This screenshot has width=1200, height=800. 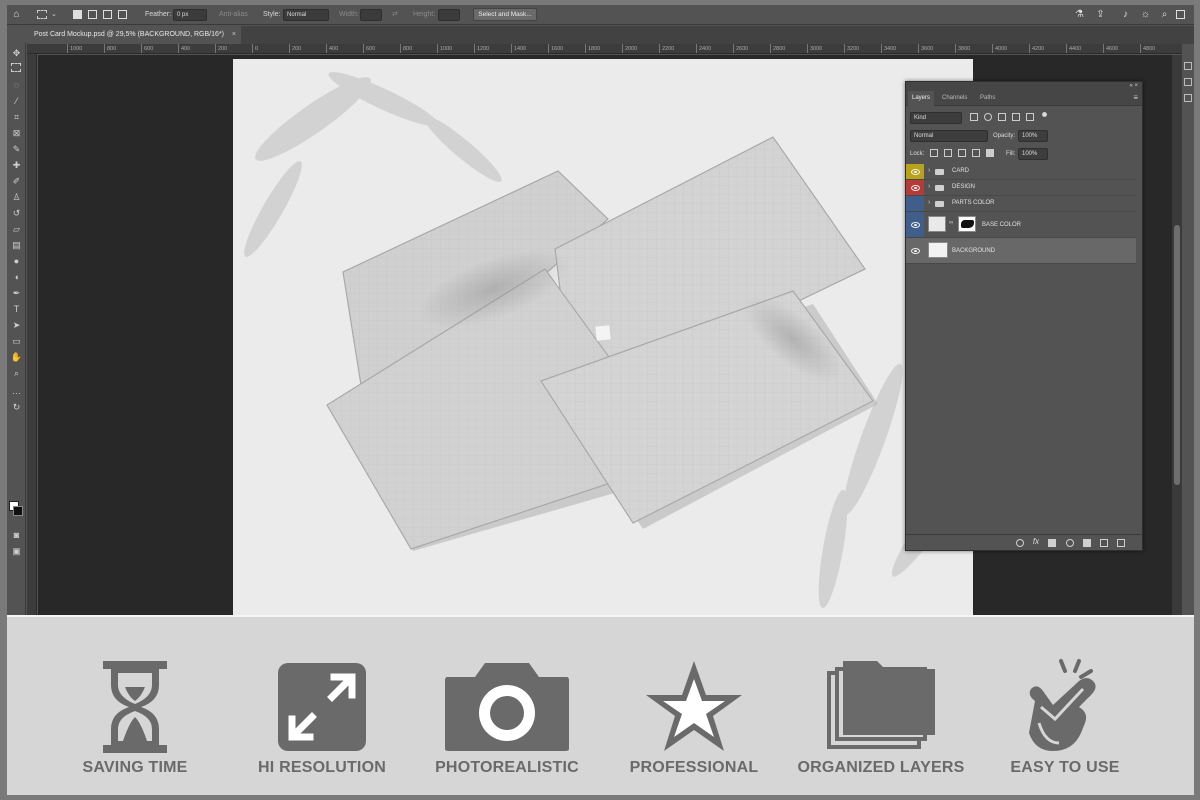 What do you see at coordinates (147, 48) in the screenshot?
I see `ruler-tick: 600` at bounding box center [147, 48].